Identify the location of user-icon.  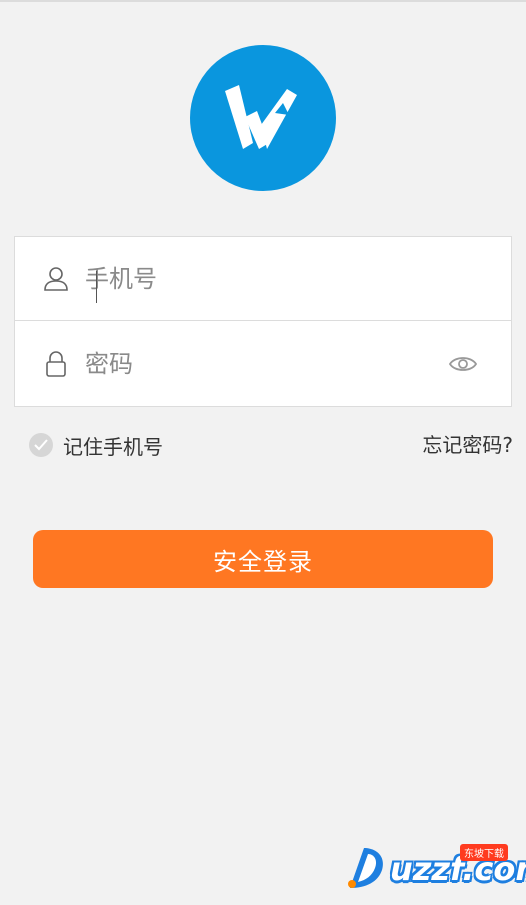
(56, 279).